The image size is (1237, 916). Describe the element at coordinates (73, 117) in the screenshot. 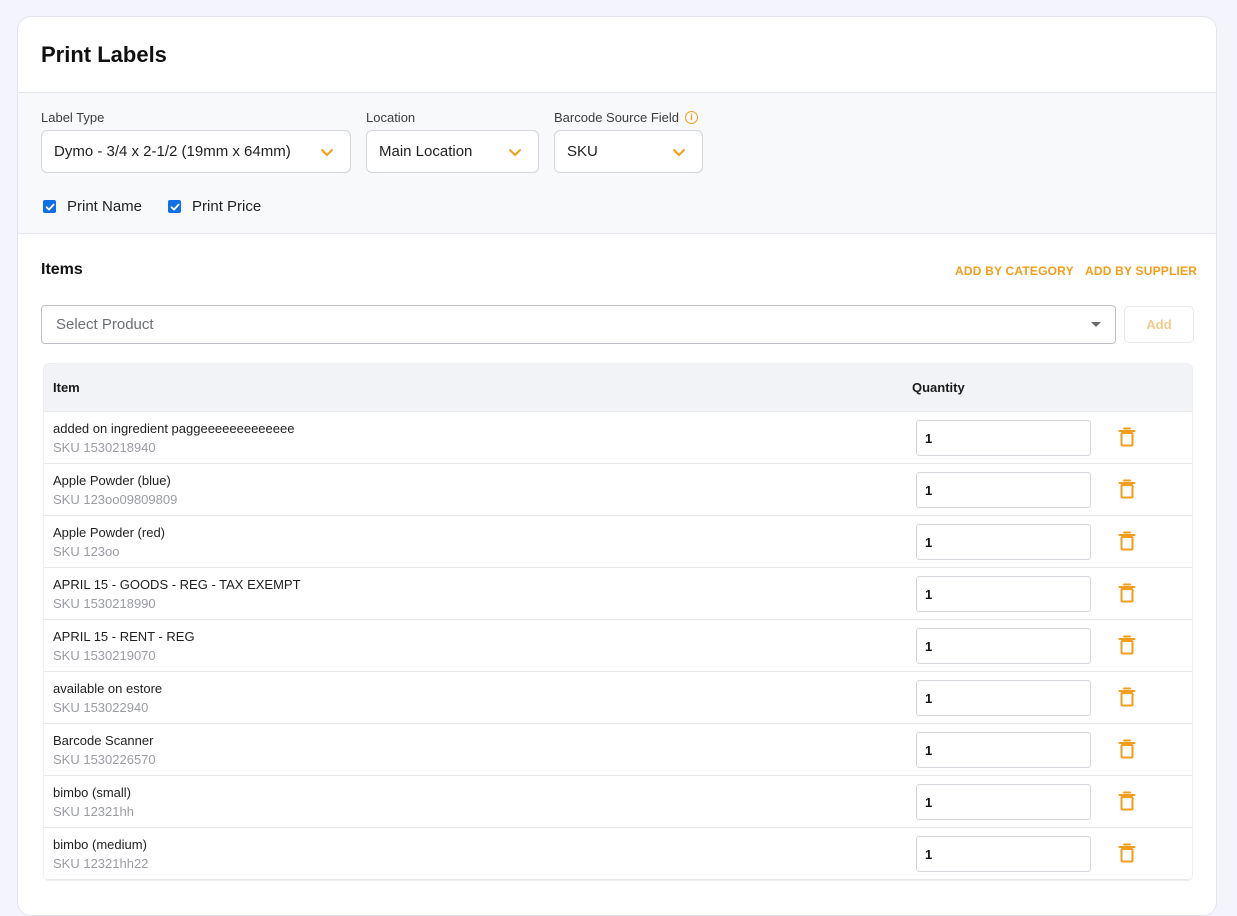

I see `label-type-label: Label Type` at that location.